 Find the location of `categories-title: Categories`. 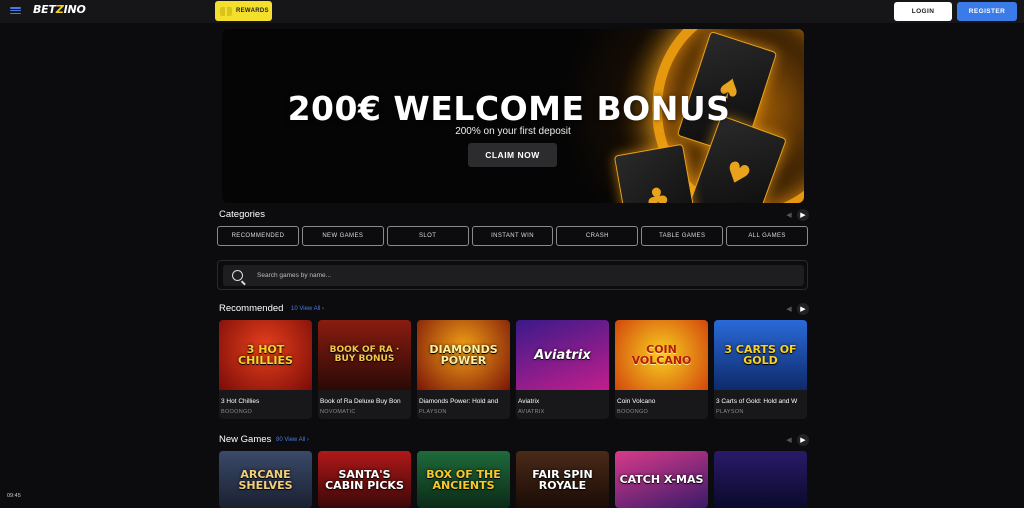

categories-title: Categories is located at coordinates (242, 214).